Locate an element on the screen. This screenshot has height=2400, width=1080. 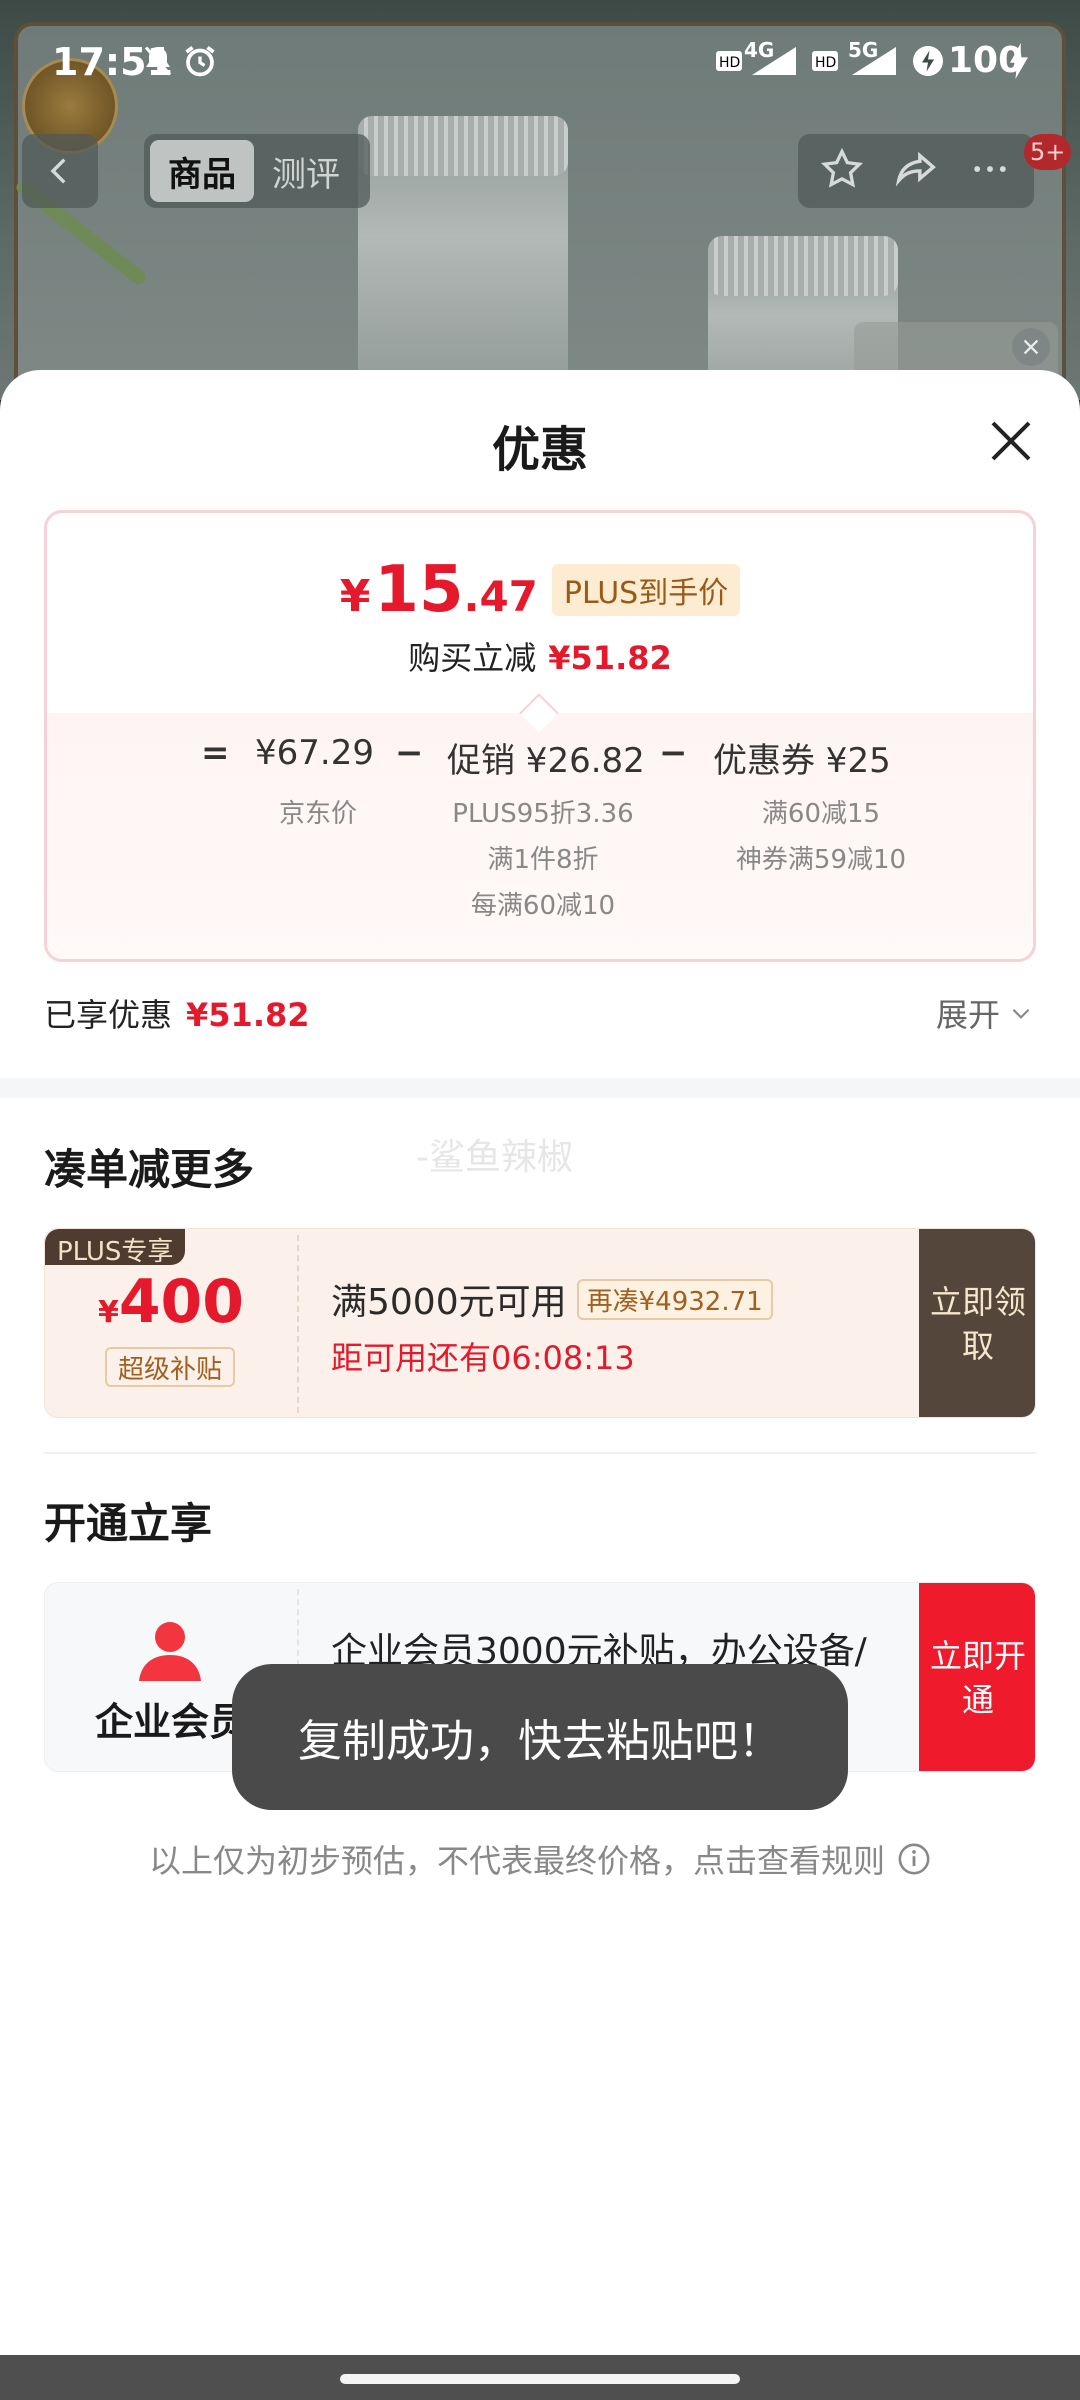
coupon-detail: 神券满59减10 is located at coordinates (821, 860).